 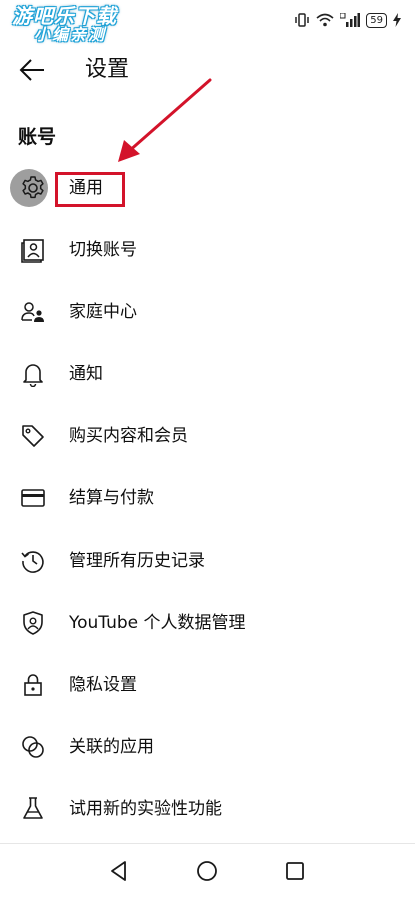 What do you see at coordinates (207, 312) in the screenshot?
I see `menu-item-family-center: 家庭中心` at bounding box center [207, 312].